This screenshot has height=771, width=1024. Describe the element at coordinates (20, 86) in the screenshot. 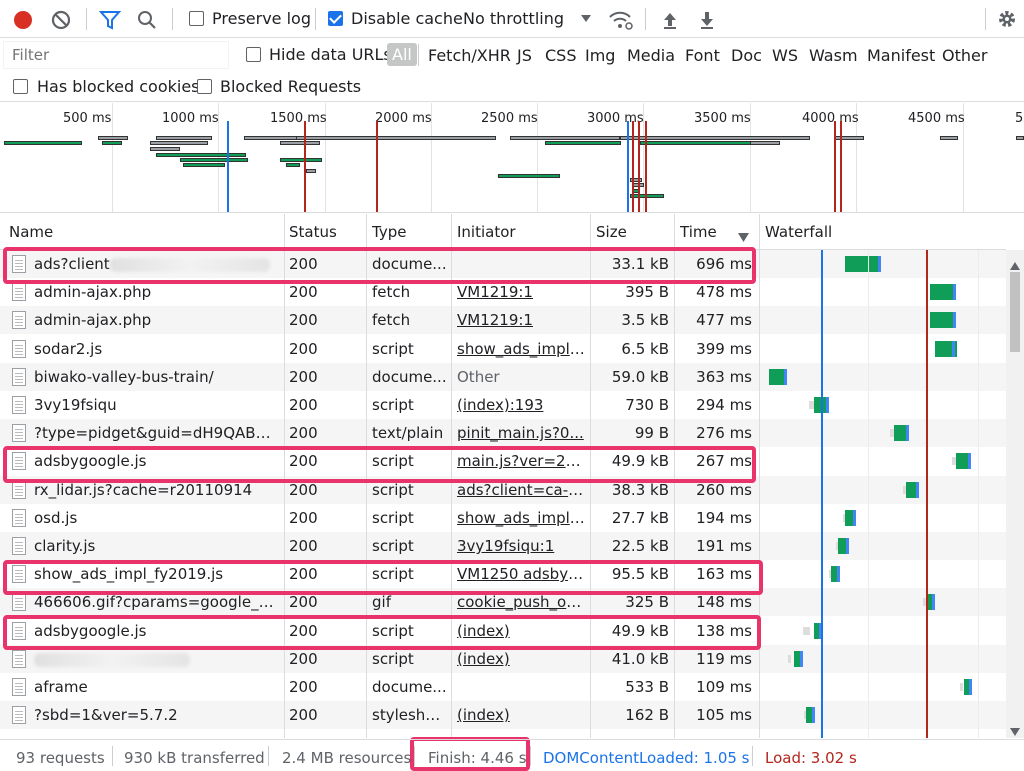

I see `has-blocked-cookies-checkbox` at that location.